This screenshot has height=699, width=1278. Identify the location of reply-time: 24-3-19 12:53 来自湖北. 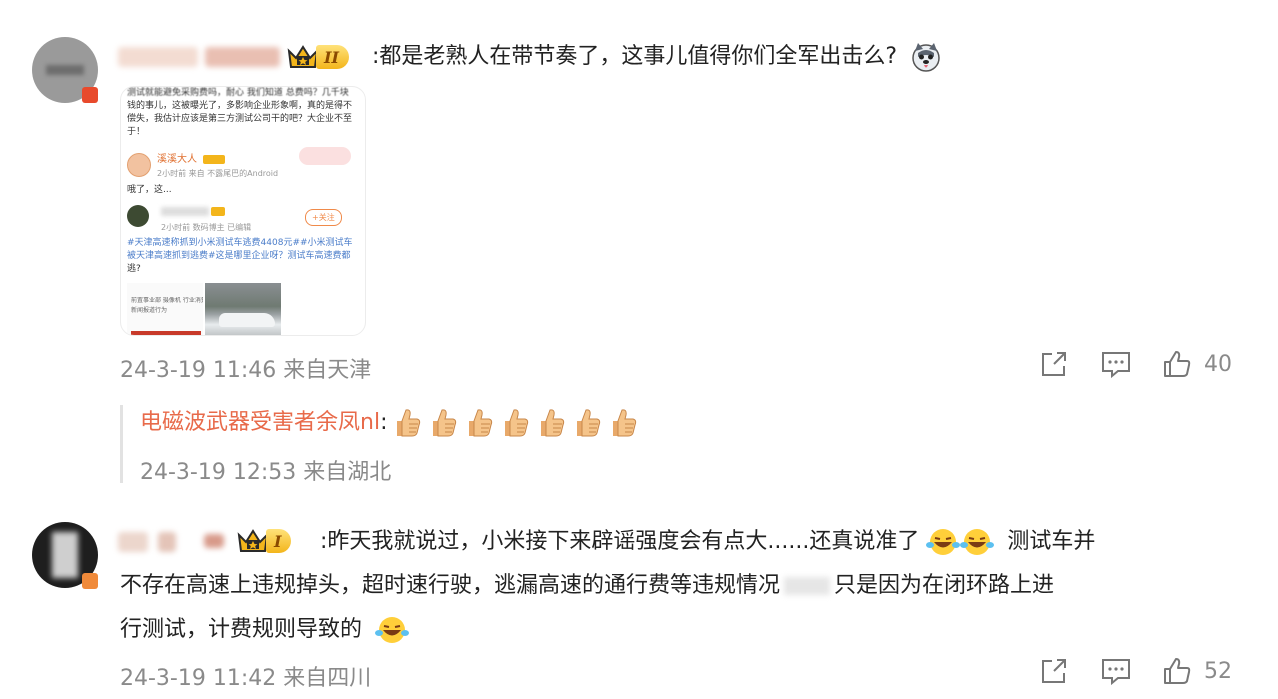
(266, 472).